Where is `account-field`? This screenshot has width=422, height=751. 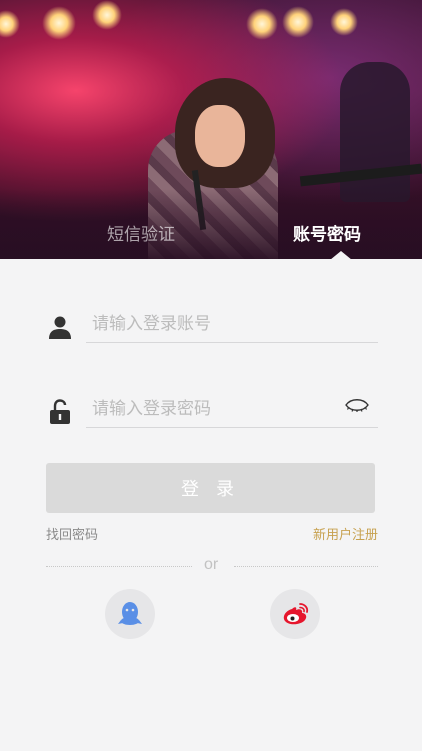 account-field is located at coordinates (212, 325).